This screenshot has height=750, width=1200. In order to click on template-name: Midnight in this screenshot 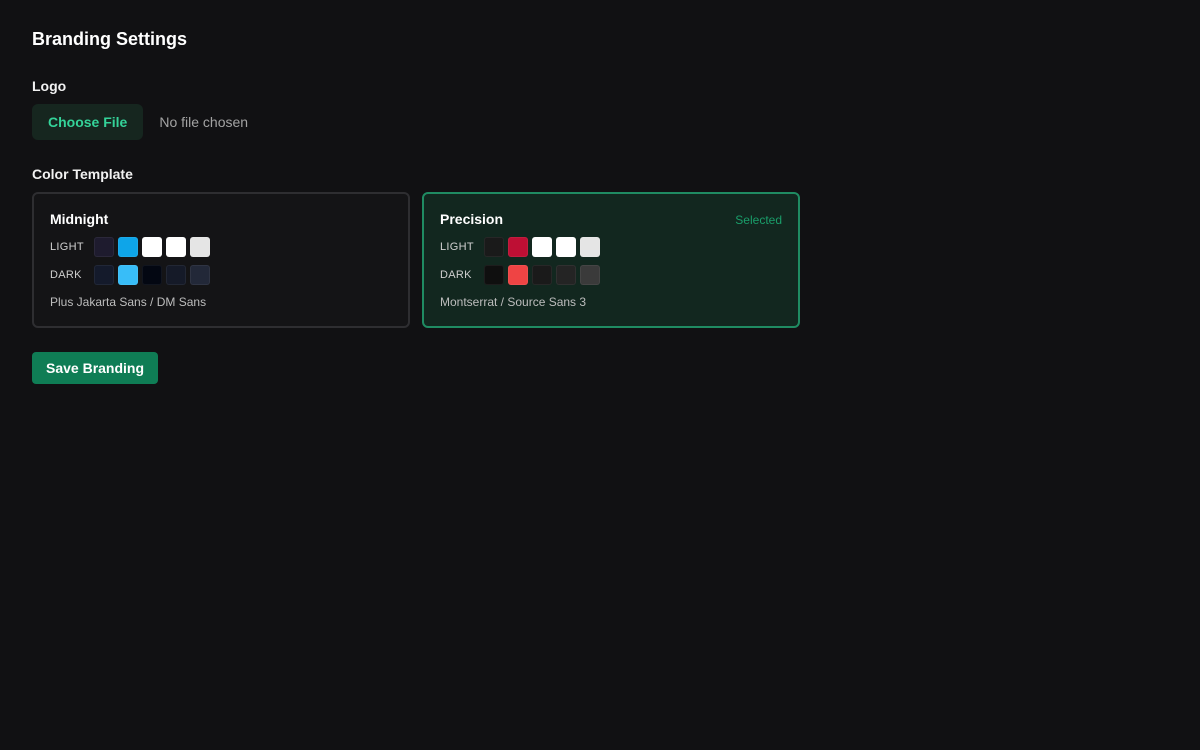, I will do `click(79, 219)`.